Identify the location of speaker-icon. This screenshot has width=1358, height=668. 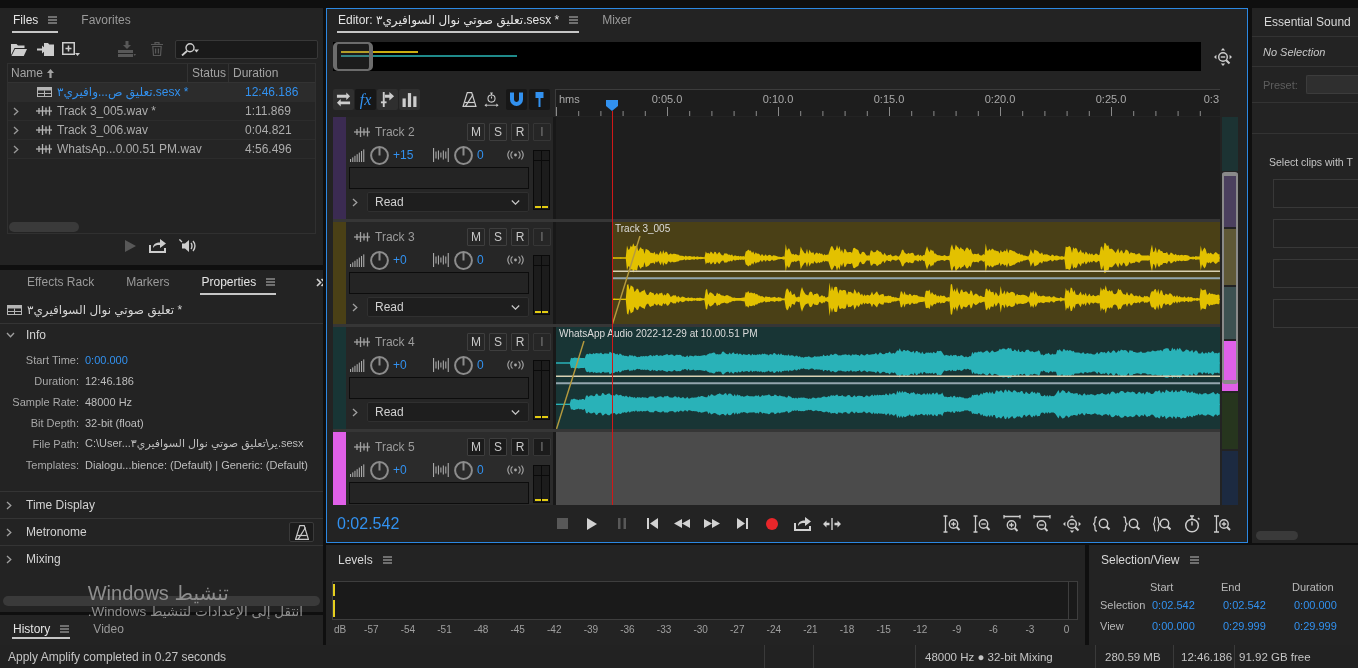
(187, 245).